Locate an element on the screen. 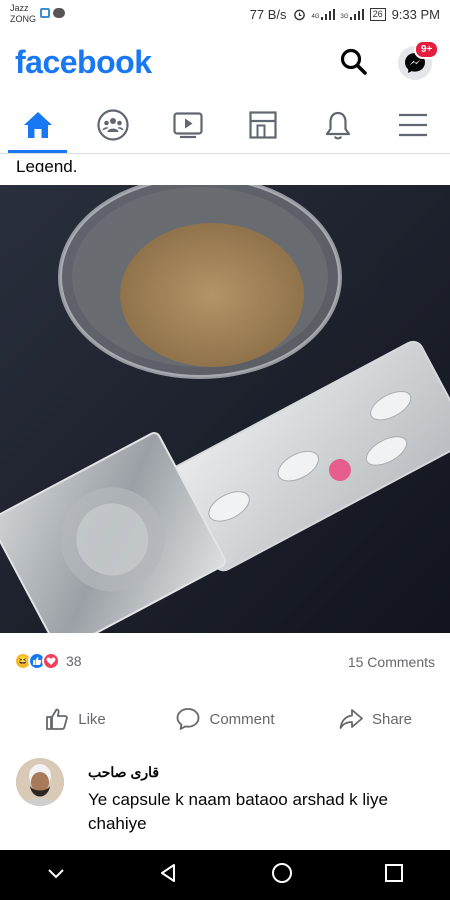 This screenshot has width=450, height=900. notification-icons is located at coordinates (52, 13).